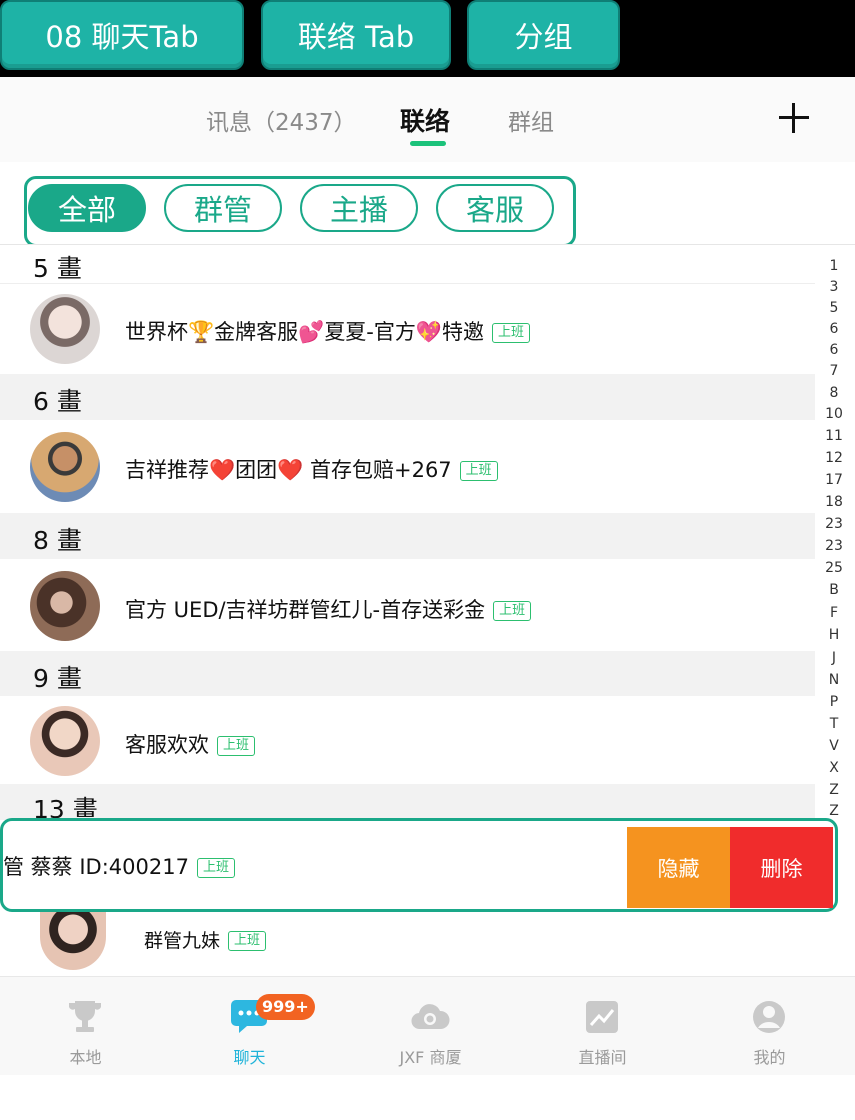 The width and height of the screenshot is (855, 1120). I want to click on contact-row: 客服欢欢 上班, so click(407, 740).